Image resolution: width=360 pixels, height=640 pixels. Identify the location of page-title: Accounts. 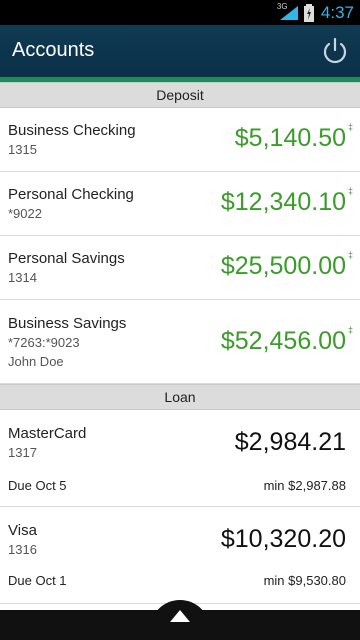
(53, 50).